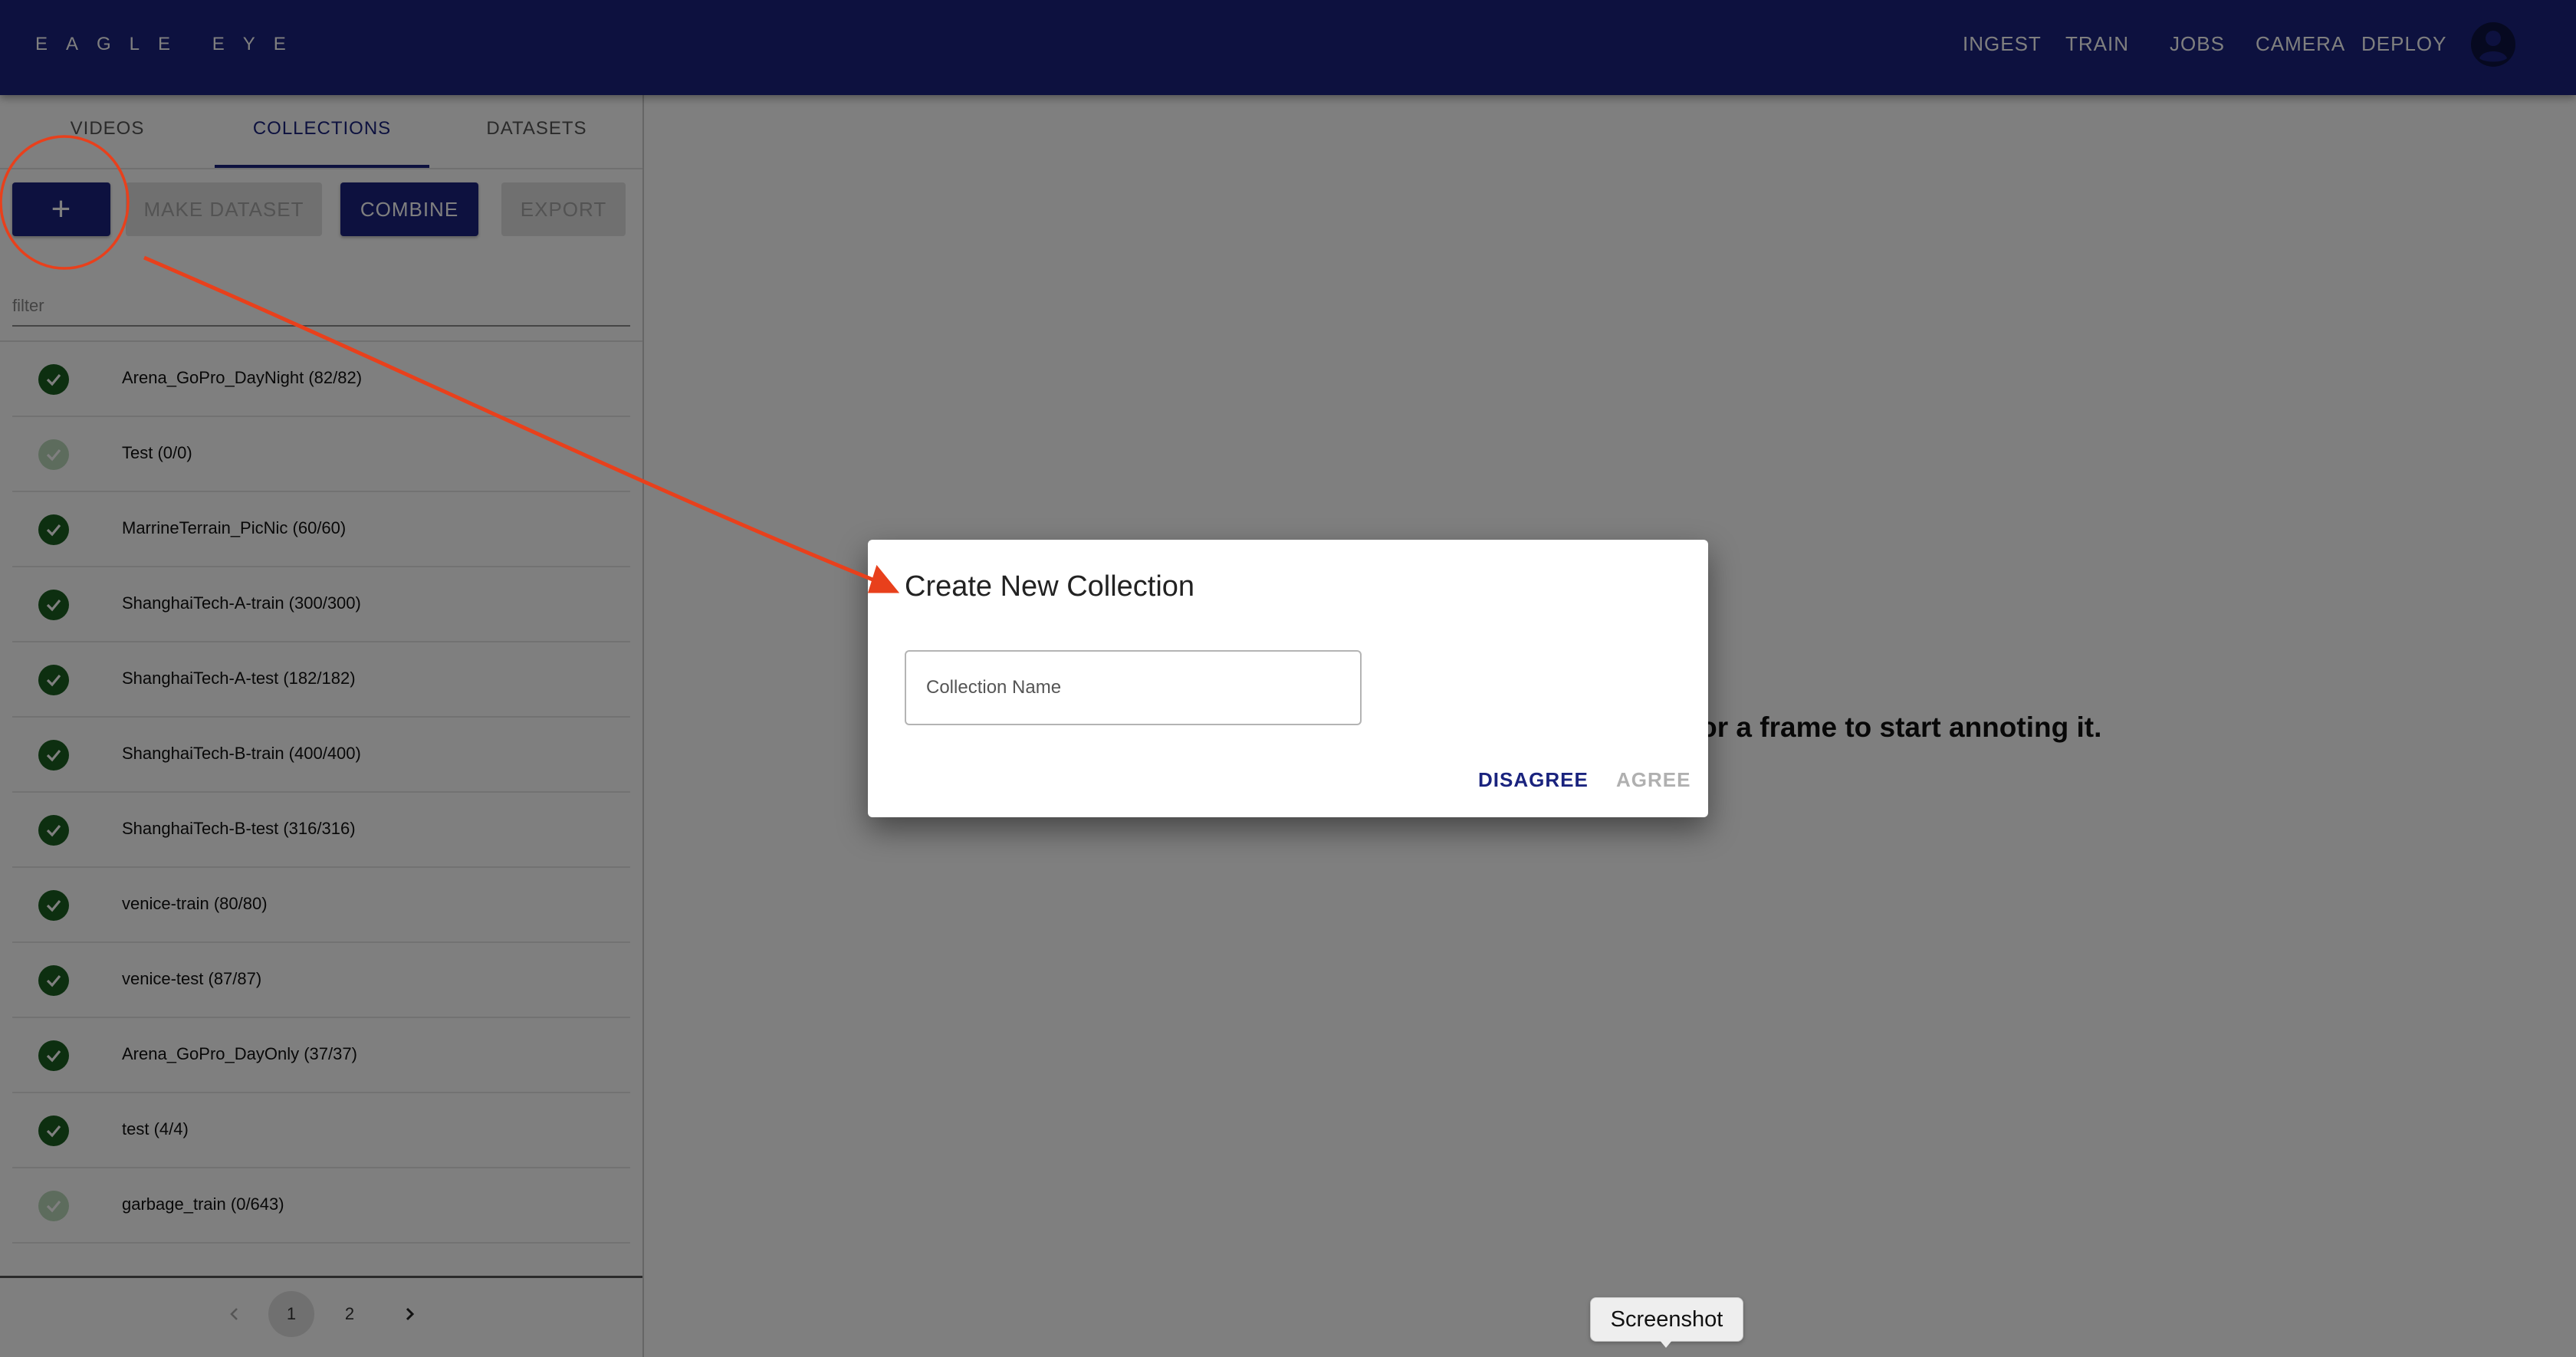 The image size is (2576, 1357). What do you see at coordinates (1653, 780) in the screenshot?
I see `agree-button: AGREE` at bounding box center [1653, 780].